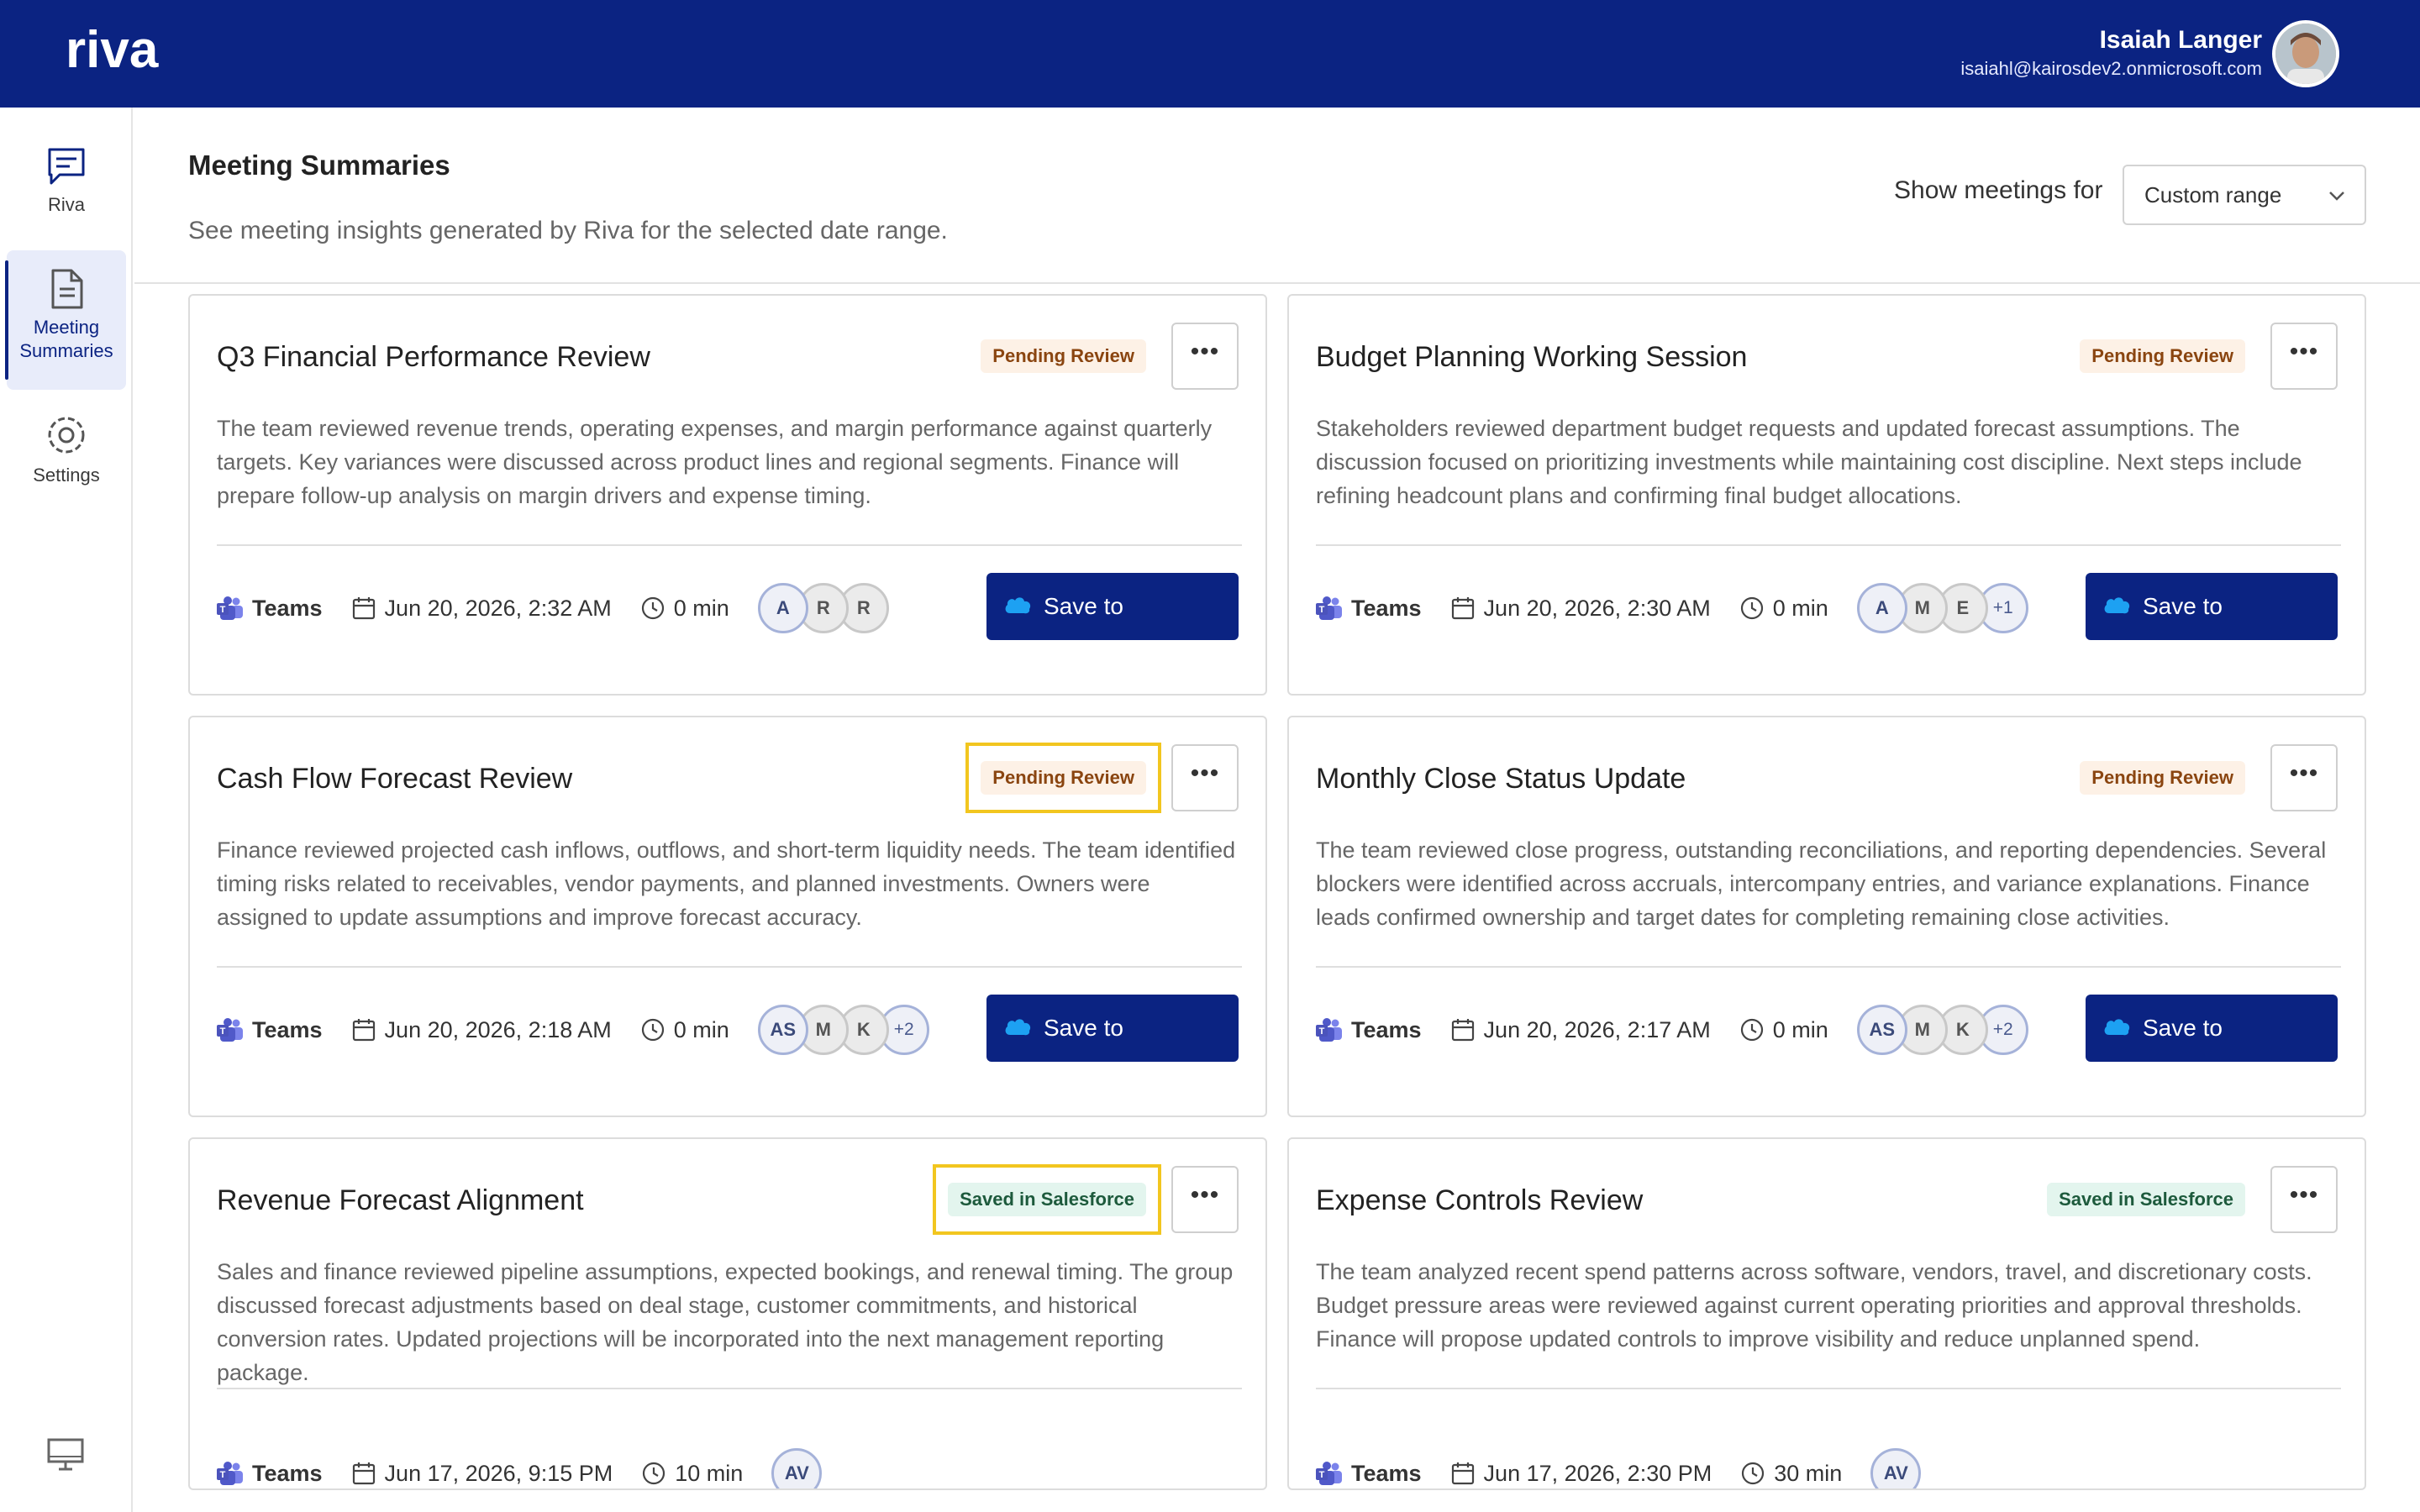 Image resolution: width=2420 pixels, height=1512 pixels. Describe the element at coordinates (2244, 195) in the screenshot. I see `date-range-select: Custom range` at that location.